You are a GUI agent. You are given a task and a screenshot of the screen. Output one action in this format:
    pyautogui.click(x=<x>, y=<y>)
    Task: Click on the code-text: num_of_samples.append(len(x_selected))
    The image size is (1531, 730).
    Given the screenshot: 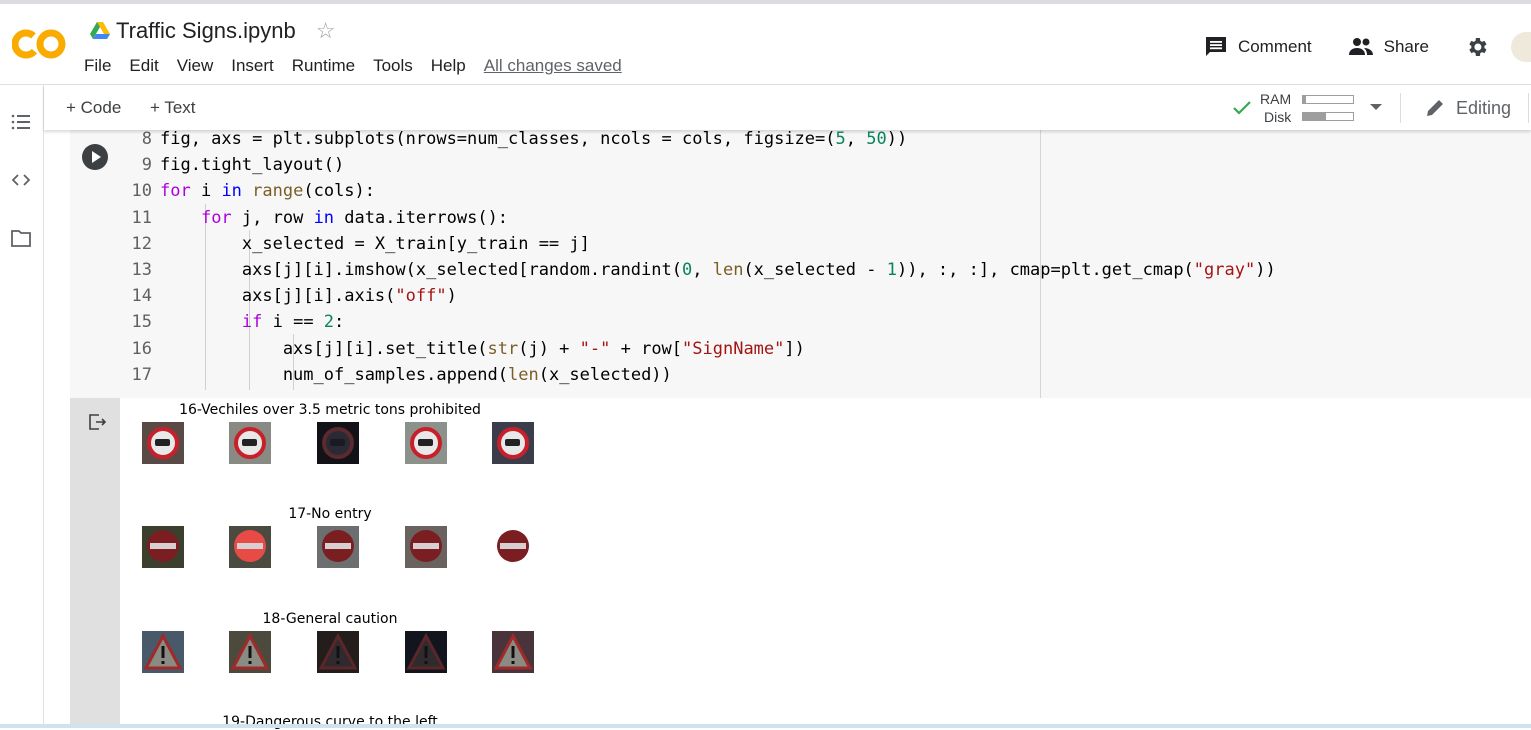 What is the action you would take?
    pyautogui.click(x=416, y=374)
    